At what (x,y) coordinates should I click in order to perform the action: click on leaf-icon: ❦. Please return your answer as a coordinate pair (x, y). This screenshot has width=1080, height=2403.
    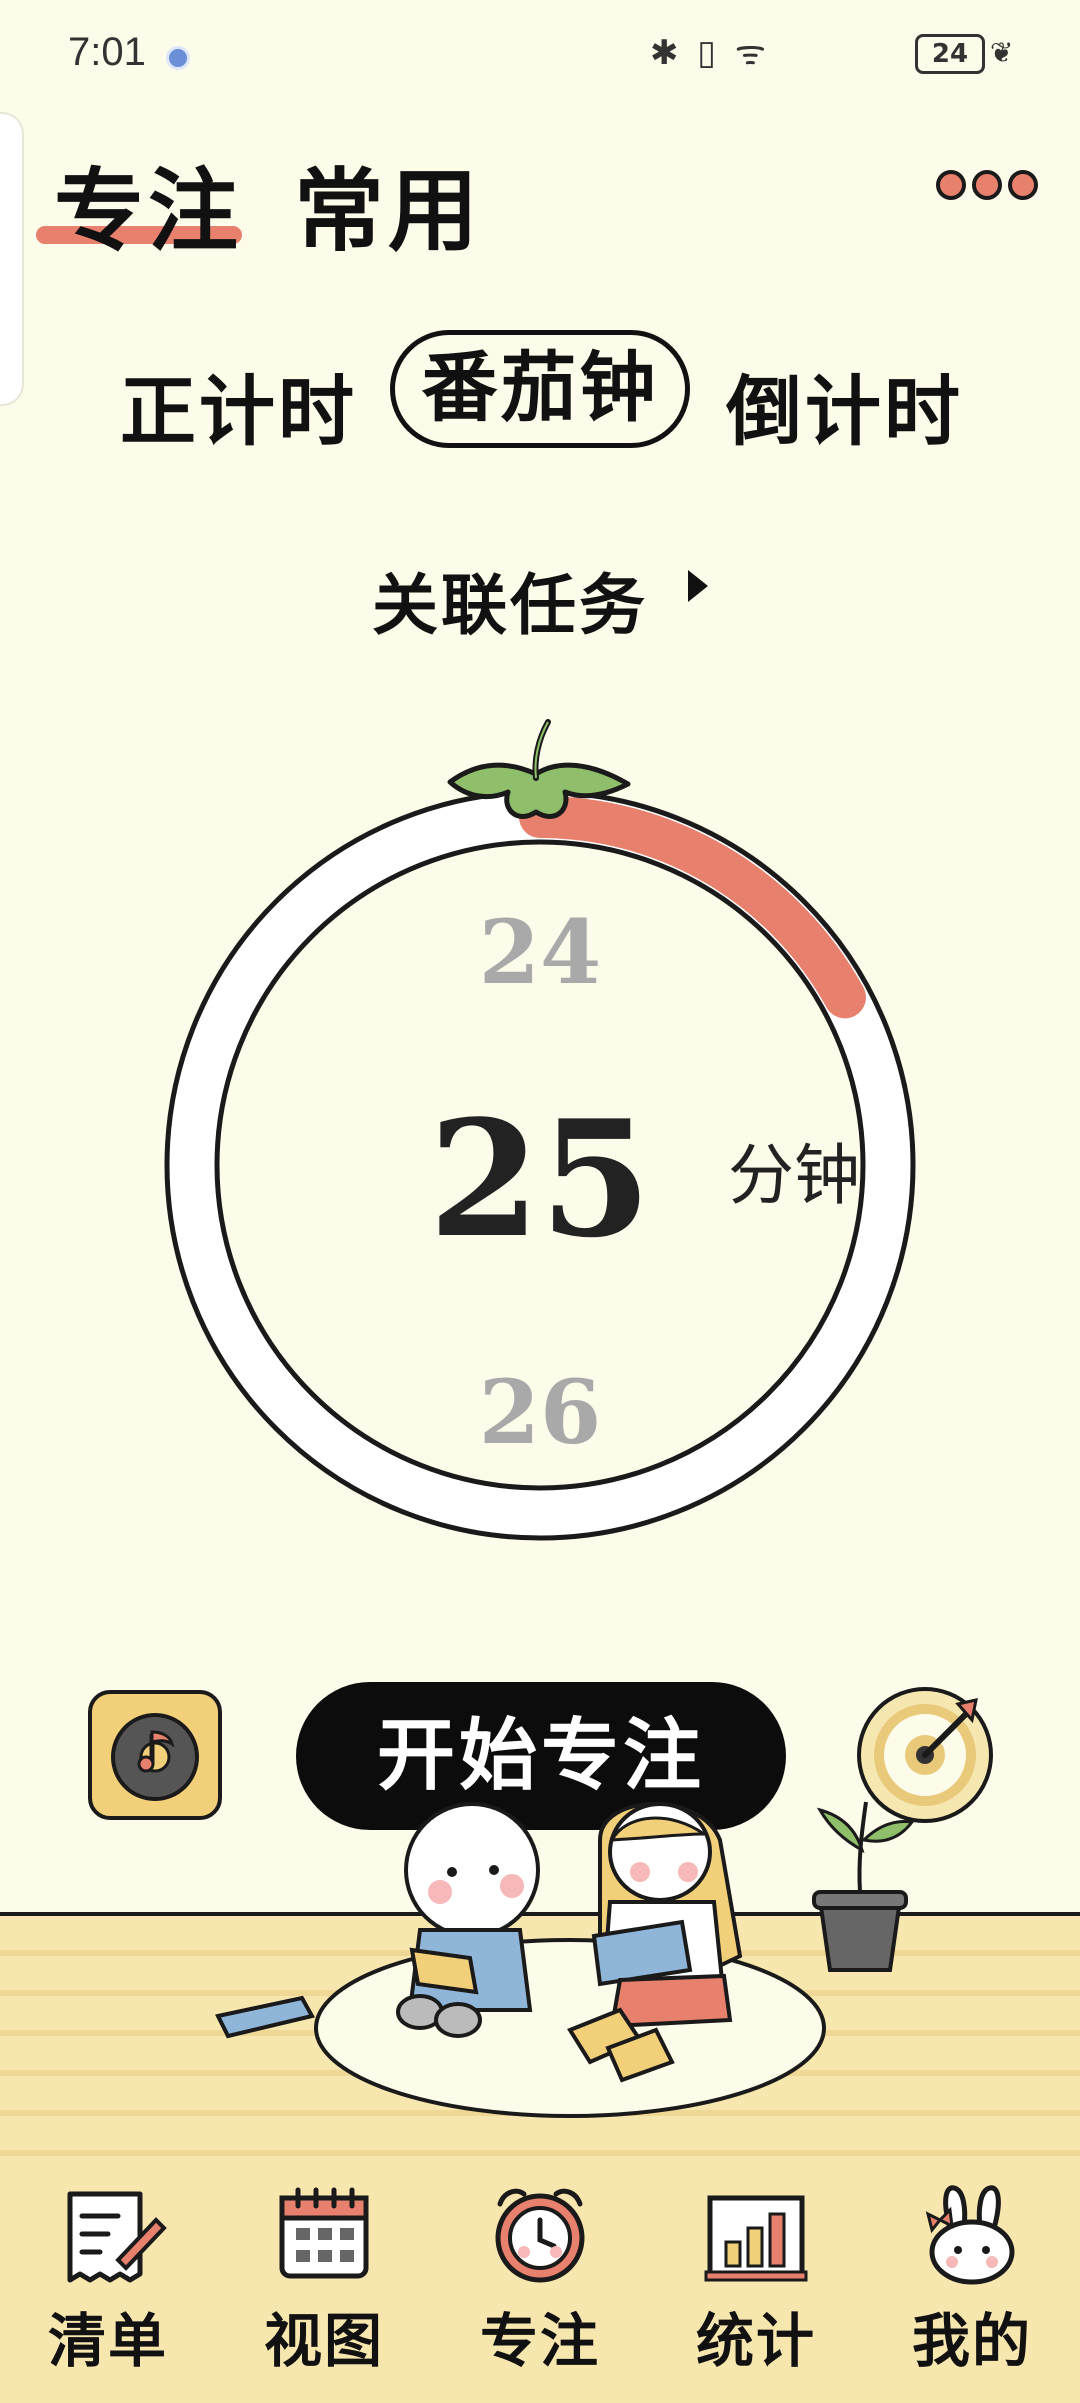
    Looking at the image, I should click on (1002, 52).